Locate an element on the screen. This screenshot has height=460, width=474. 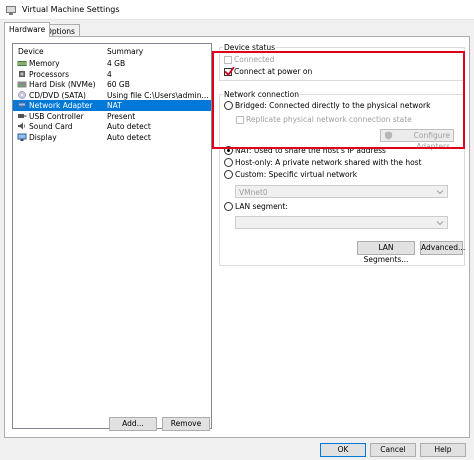
device-summary: Present is located at coordinates (121, 116).